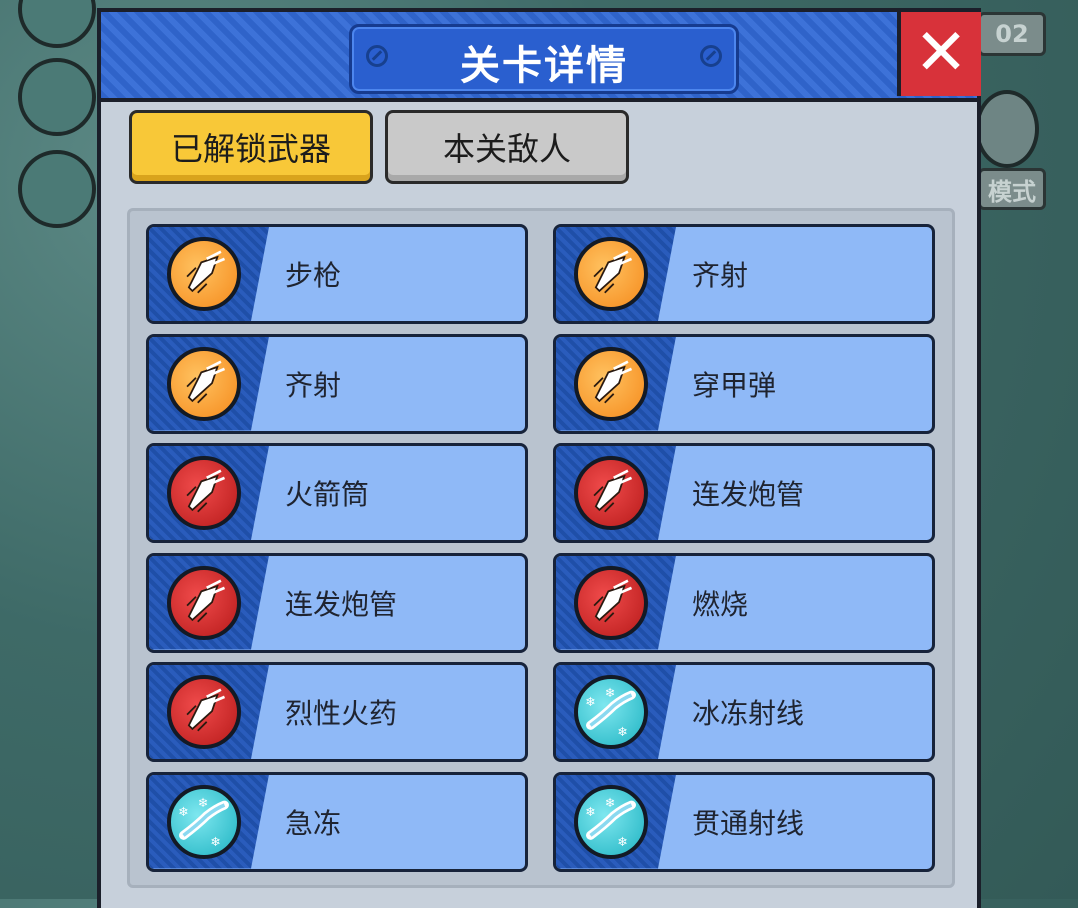  I want to click on weapon-card: 步枪, so click(337, 274).